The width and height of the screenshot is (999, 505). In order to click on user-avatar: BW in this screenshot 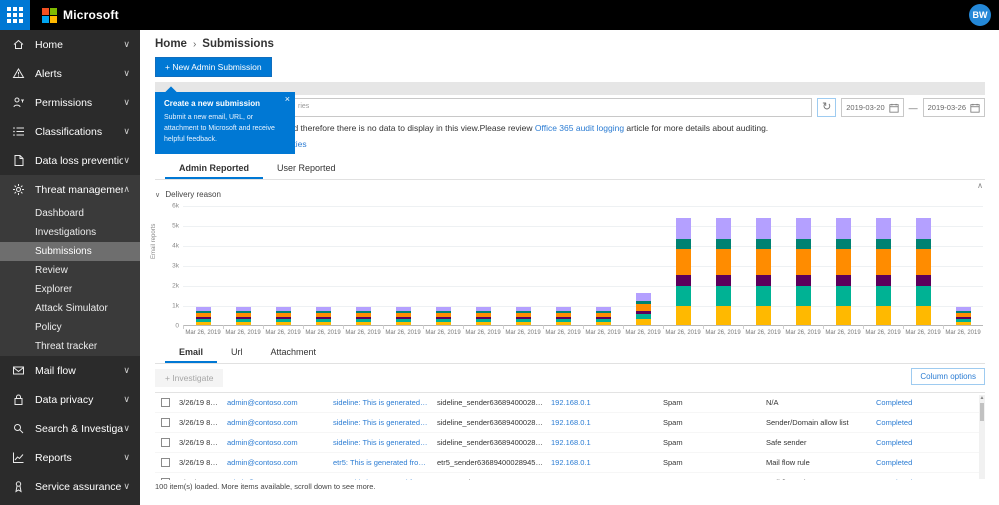, I will do `click(980, 15)`.